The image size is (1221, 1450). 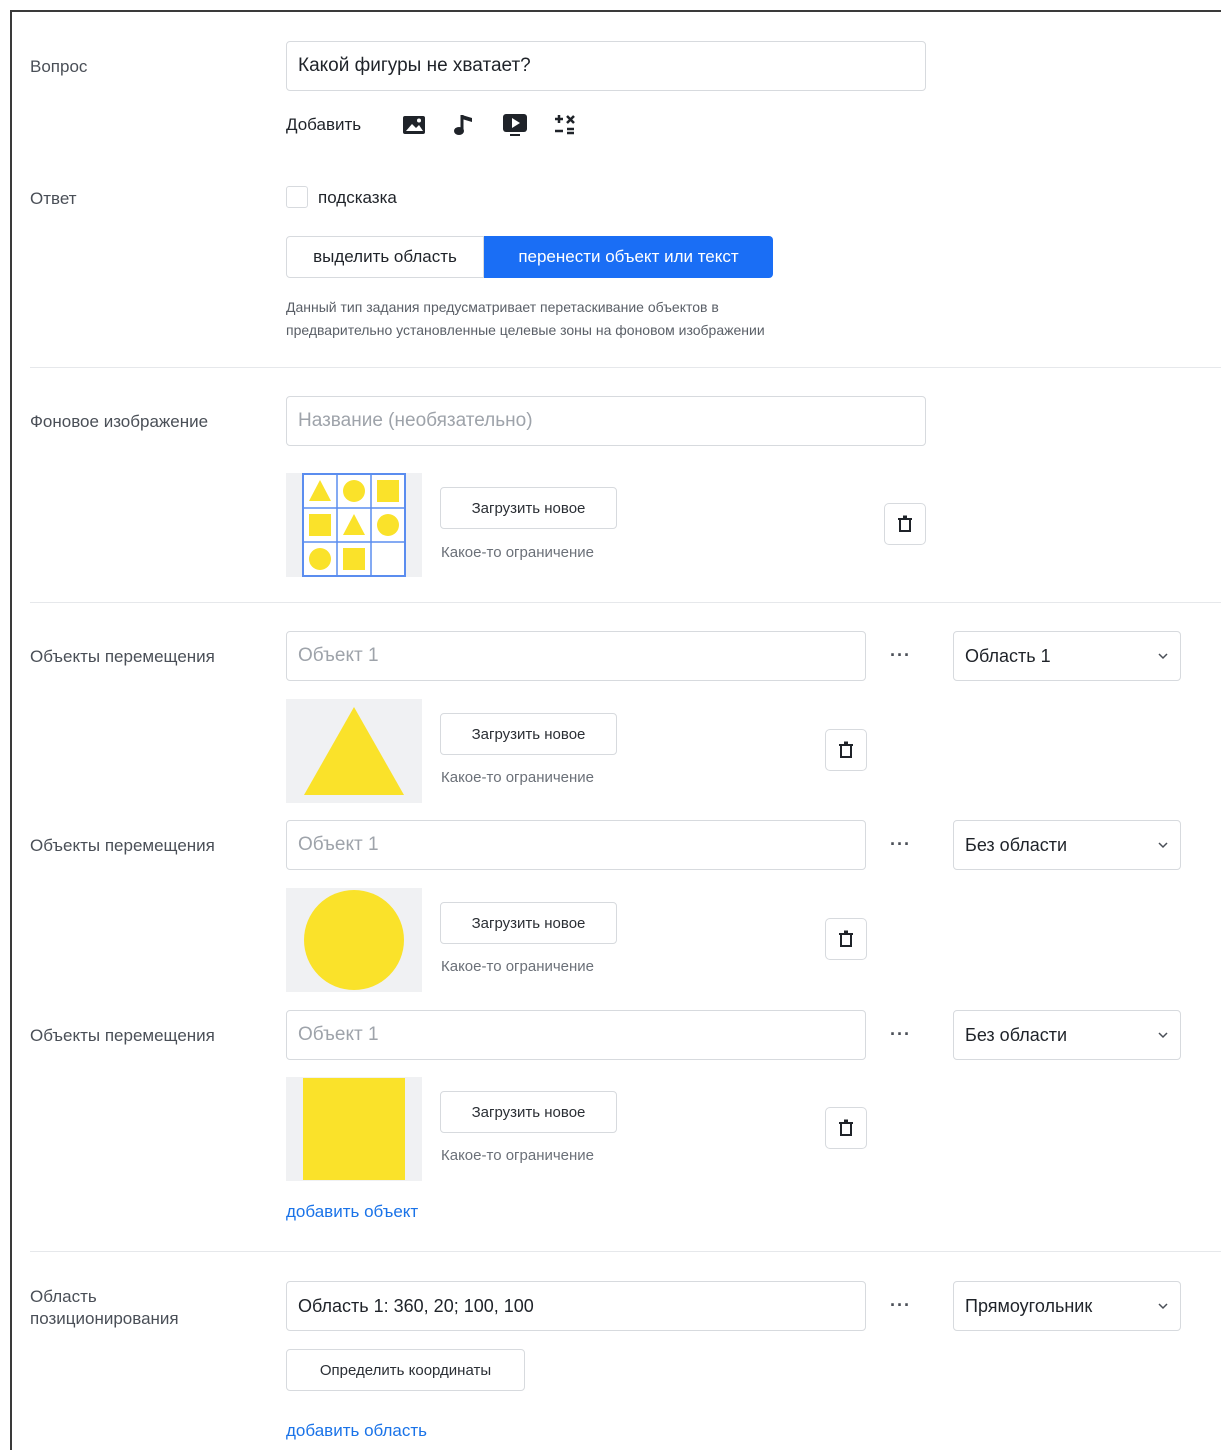 I want to click on add-area-link: добавить область, so click(x=356, y=1431).